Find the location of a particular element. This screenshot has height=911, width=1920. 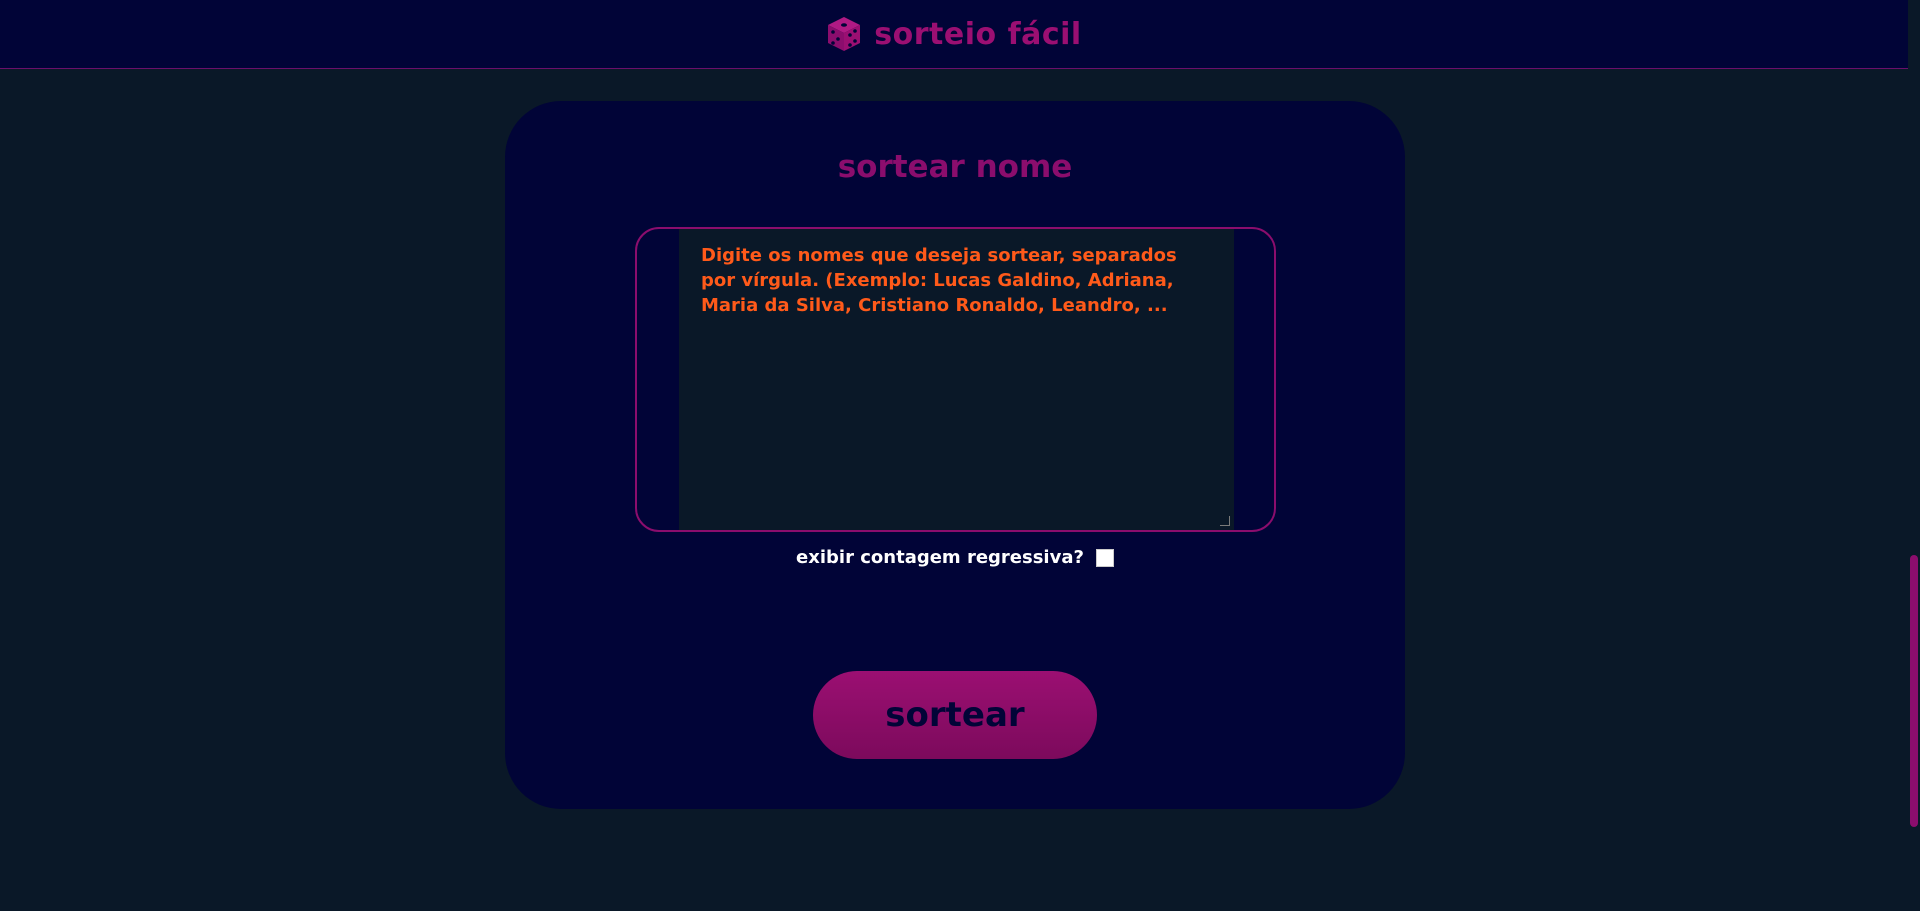

page-scrollbar is located at coordinates (1914, 455).